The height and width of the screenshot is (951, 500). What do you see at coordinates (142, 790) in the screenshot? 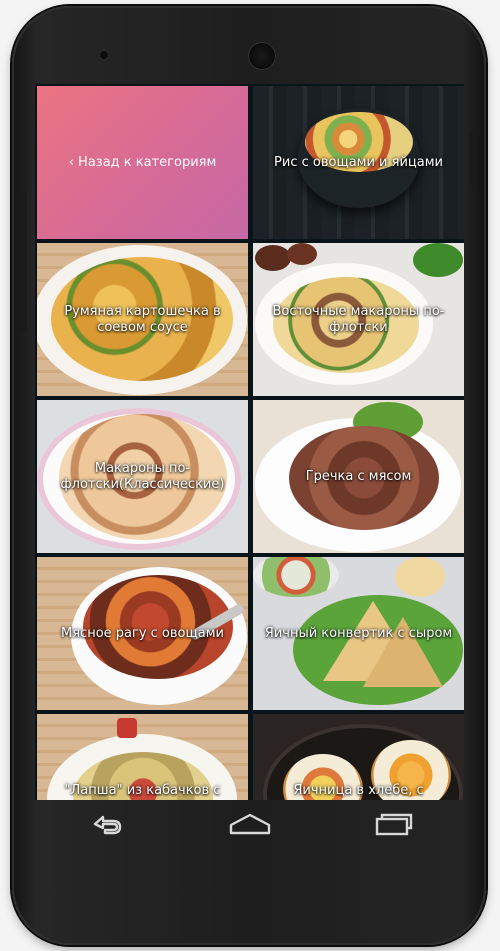
I see `recipe-title: "Лапша" из кабачков с` at bounding box center [142, 790].